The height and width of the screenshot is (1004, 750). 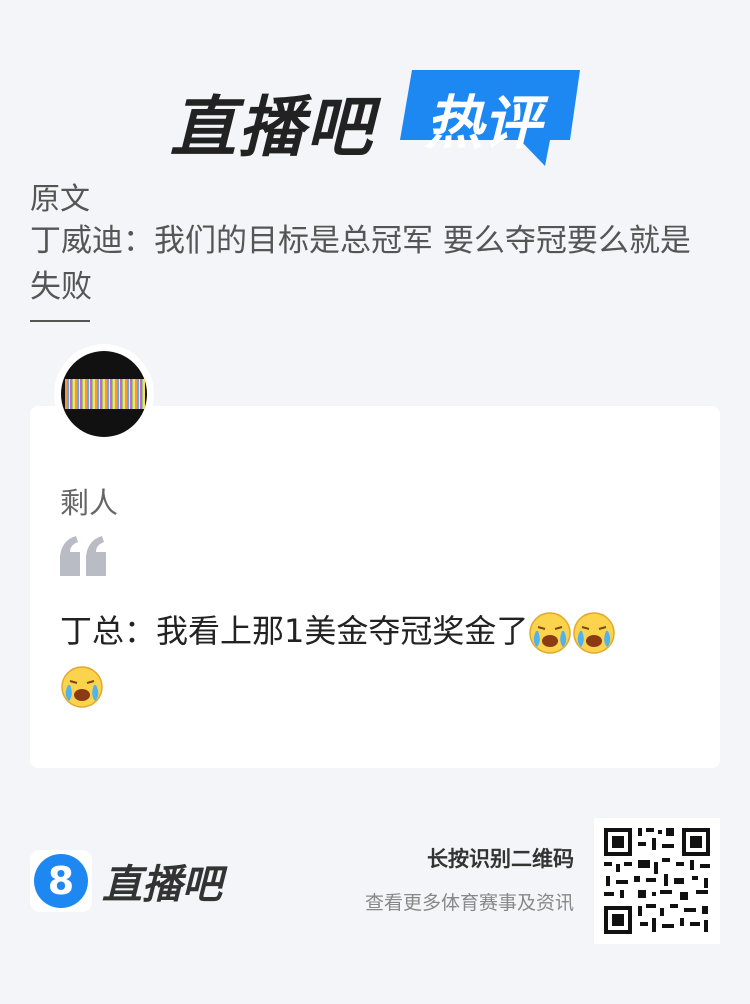 I want to click on quote-mark-icon, so click(x=83, y=556).